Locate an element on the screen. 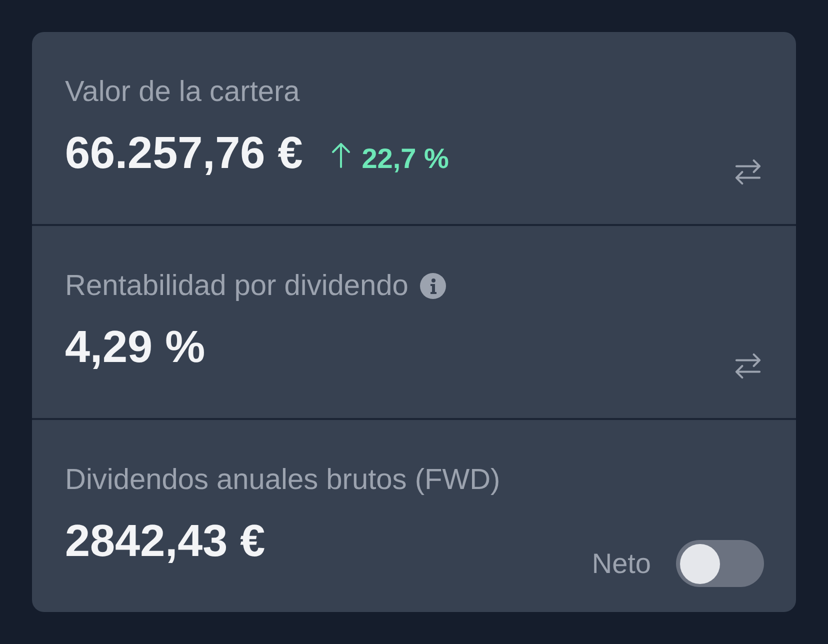 This screenshot has width=828, height=644. metric-value: 2842,43 € is located at coordinates (165, 541).